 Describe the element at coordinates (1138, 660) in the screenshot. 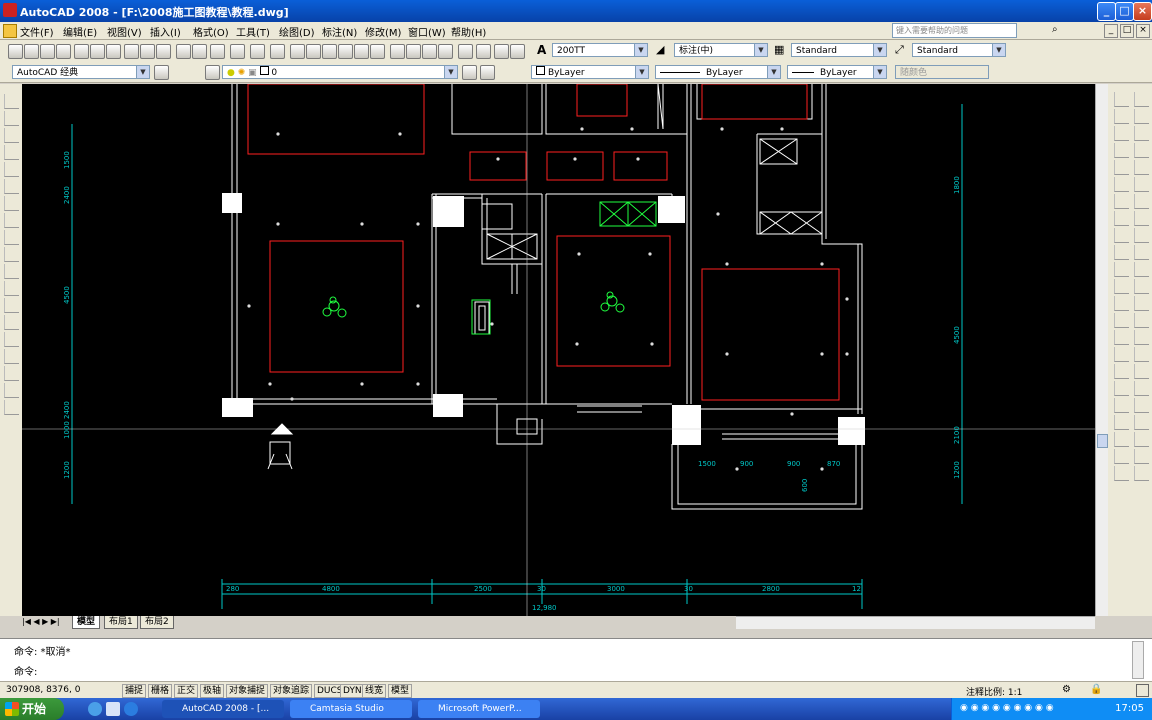

I see `command-scrollbar` at that location.